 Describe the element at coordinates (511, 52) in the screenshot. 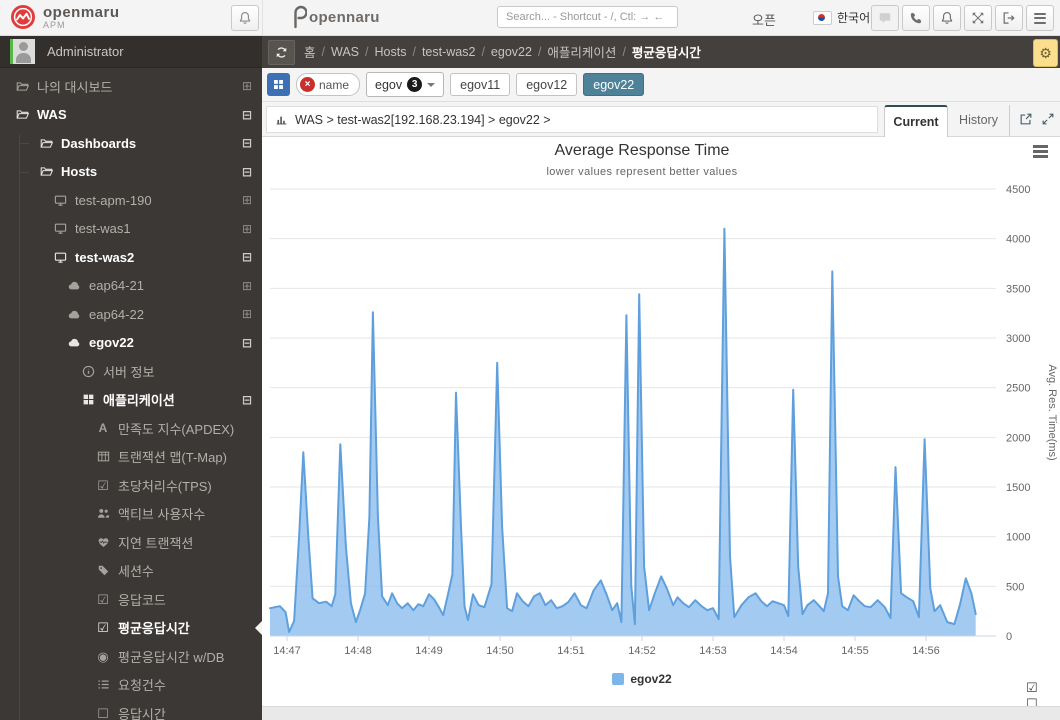

I see `breadcrumb-item: egov22` at that location.